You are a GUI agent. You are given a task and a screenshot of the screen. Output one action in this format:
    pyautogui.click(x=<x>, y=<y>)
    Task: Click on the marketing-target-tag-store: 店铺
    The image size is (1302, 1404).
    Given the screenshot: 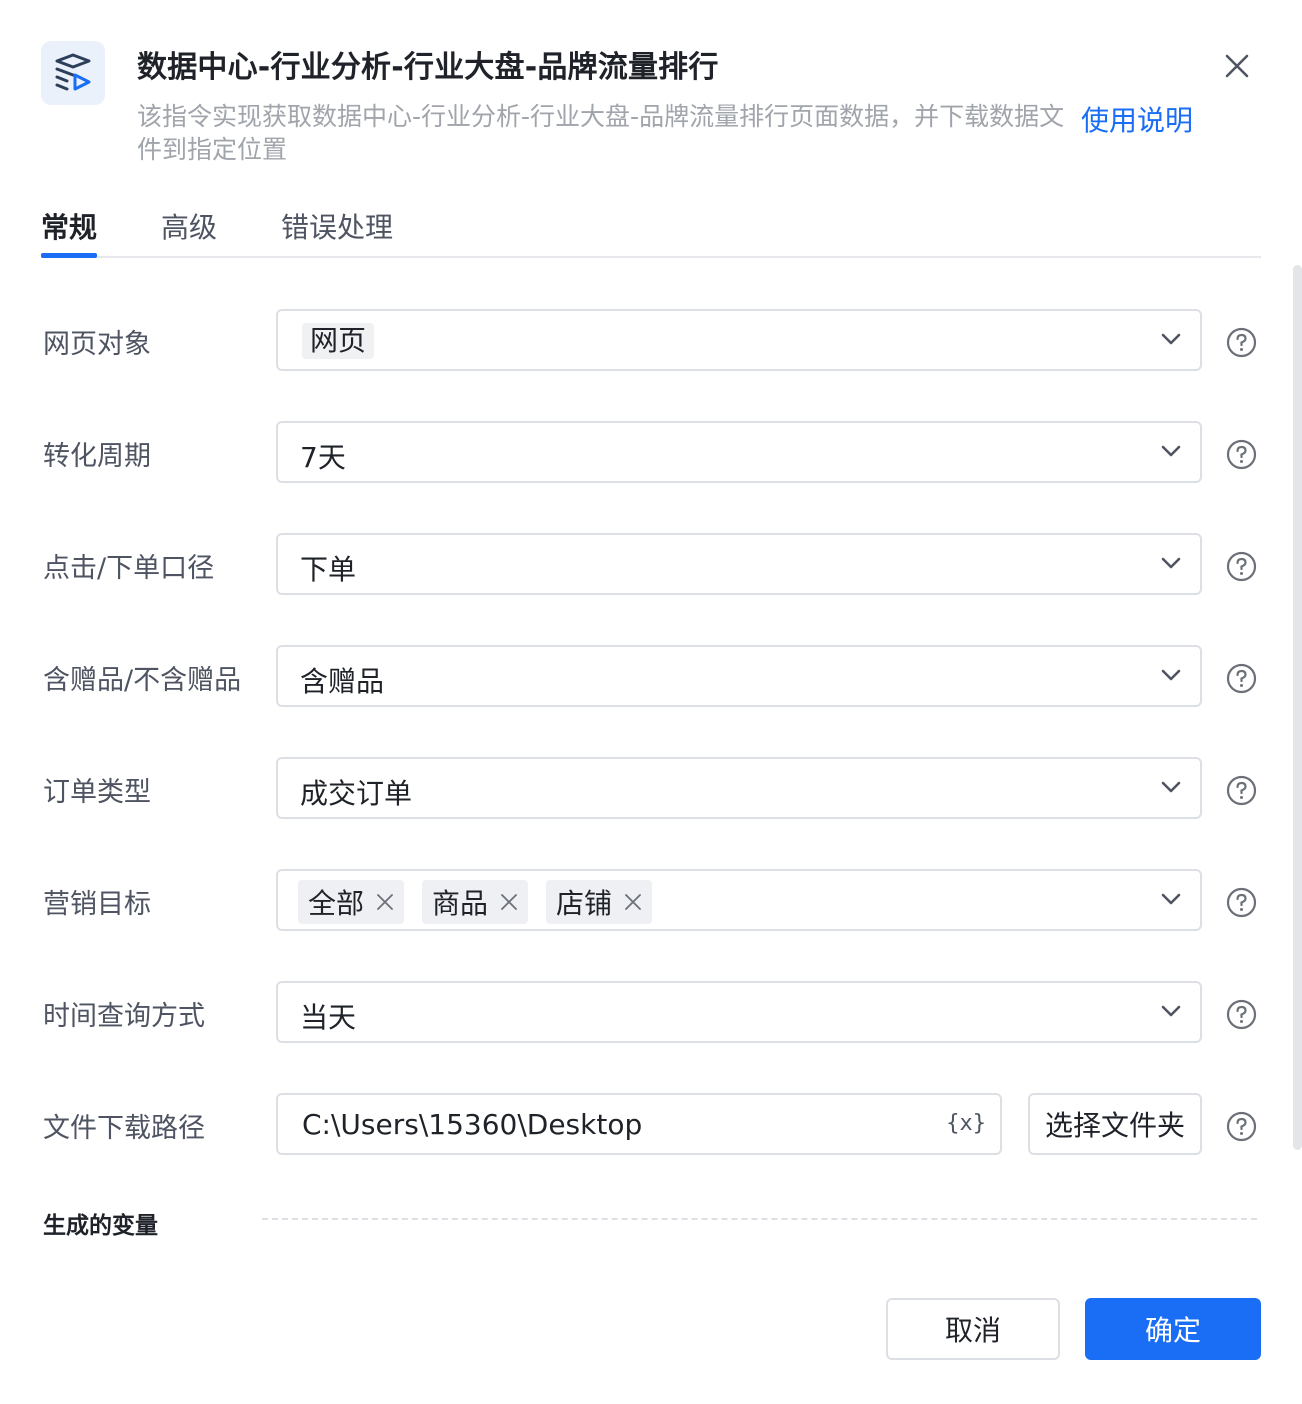 What is the action you would take?
    pyautogui.click(x=599, y=902)
    